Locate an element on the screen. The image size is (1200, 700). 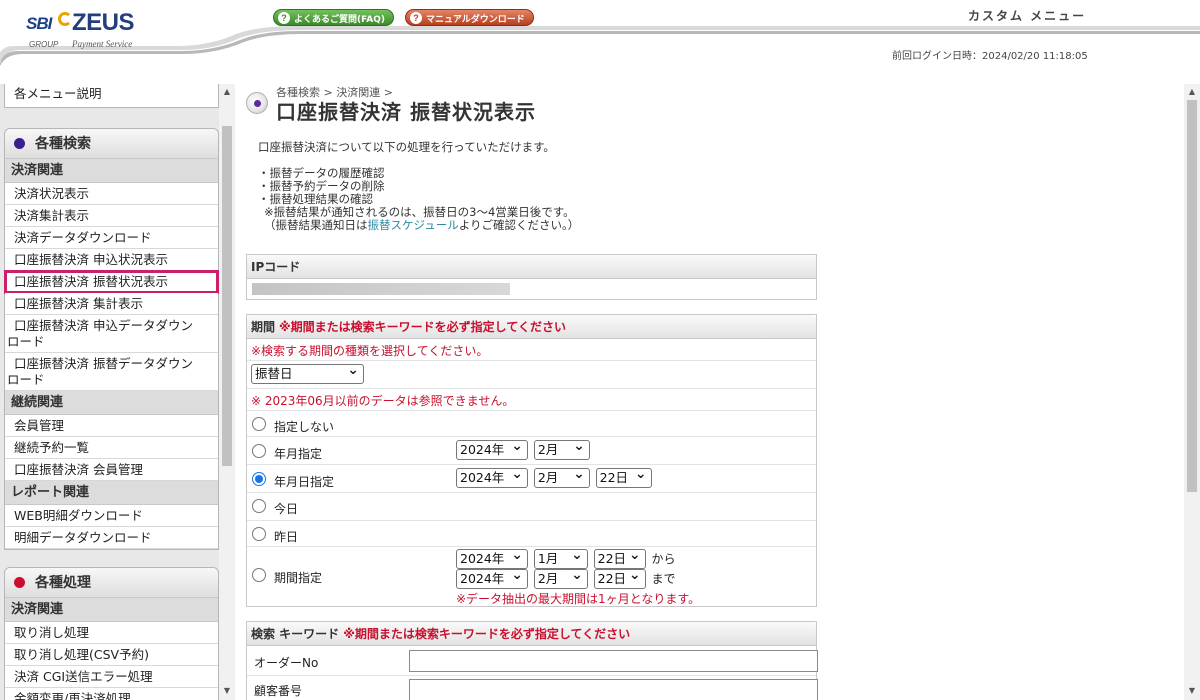
radio-today-label: 今日 is located at coordinates (286, 509).